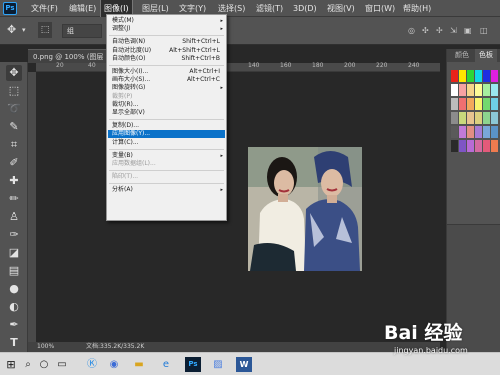 This screenshot has width=500, height=375. Describe the element at coordinates (425, 30) in the screenshot. I see `3d-rotate-icon: ✣` at that location.